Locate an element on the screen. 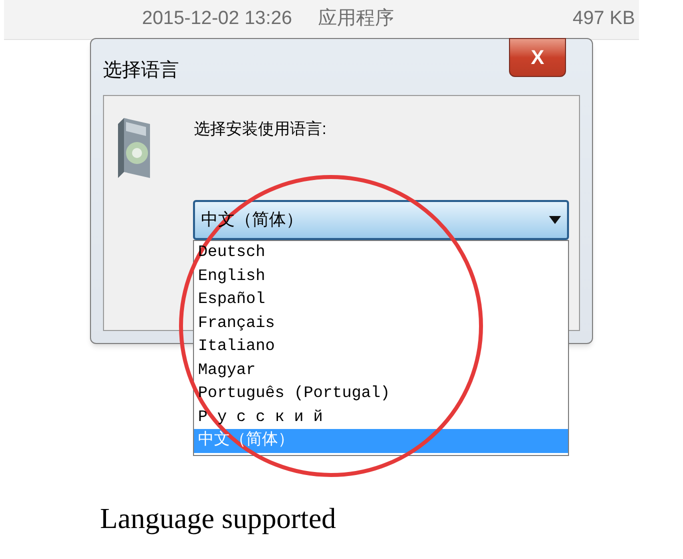 This screenshot has width=683, height=559. dialog-title: 选择语言 is located at coordinates (141, 71).